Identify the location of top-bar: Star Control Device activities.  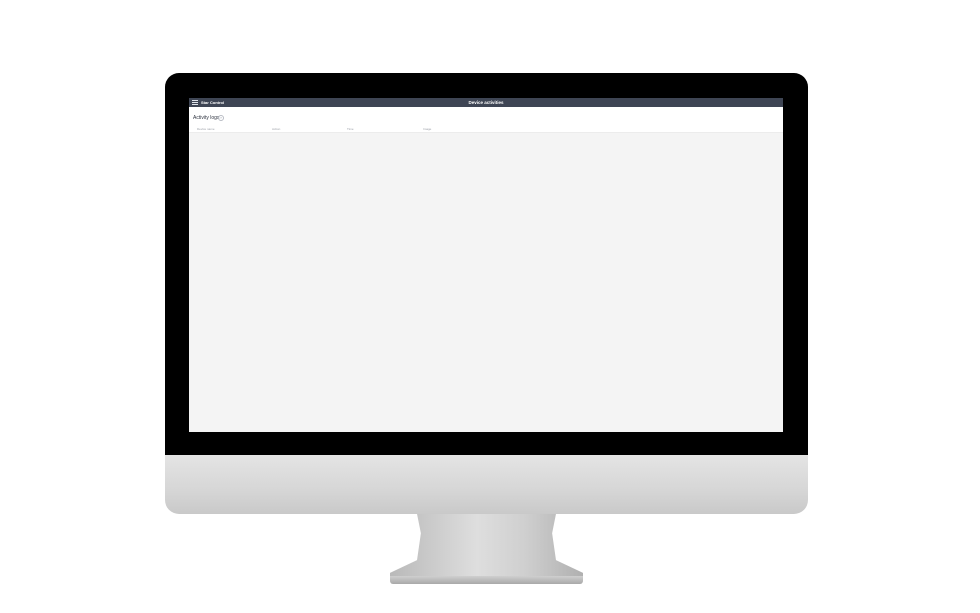
(486, 102).